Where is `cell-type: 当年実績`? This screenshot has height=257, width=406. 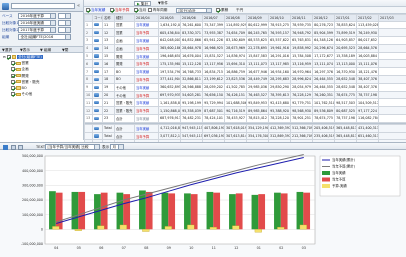
cell-type: 当年実績 is located at coordinates (146, 25).